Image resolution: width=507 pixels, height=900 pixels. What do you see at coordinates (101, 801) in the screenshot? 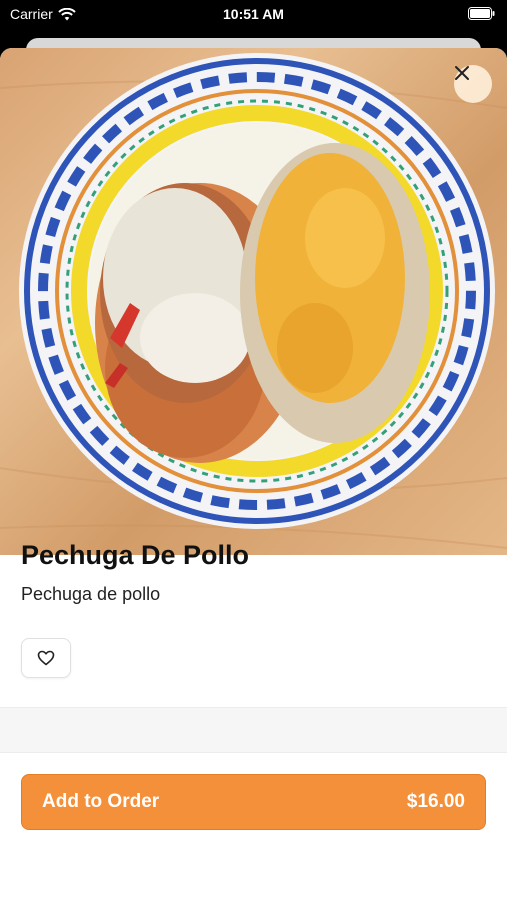
I see `add-to-order-label: Add to Order` at bounding box center [101, 801].